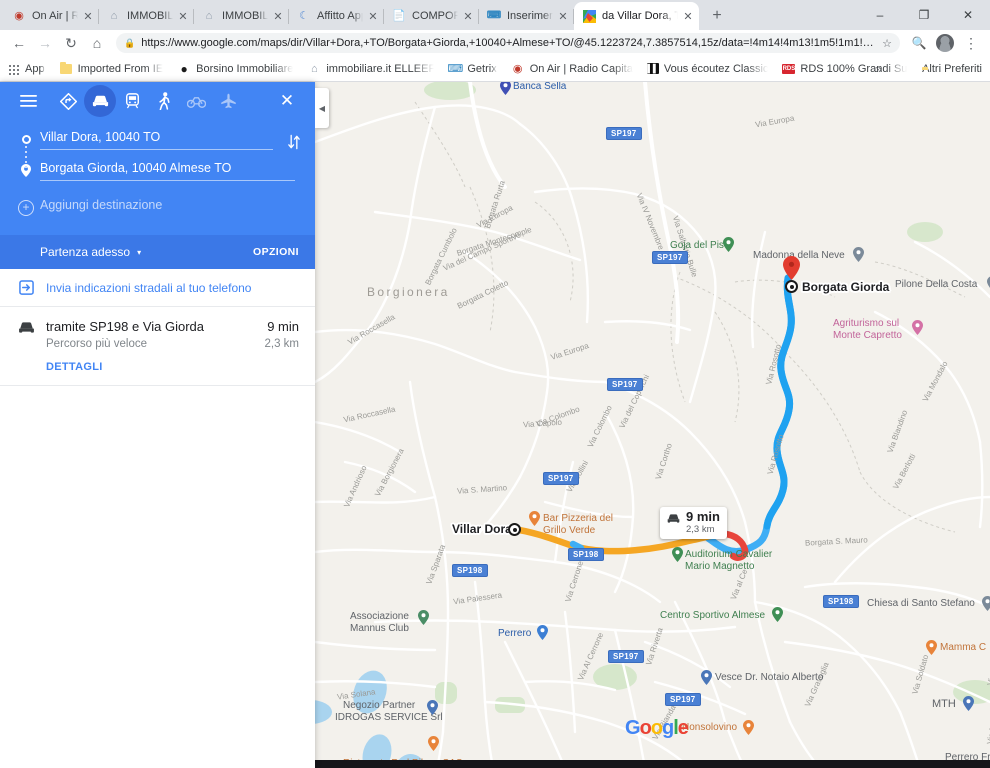 This screenshot has height=768, width=990. Describe the element at coordinates (379, 628) in the screenshot. I see `map-poi-label: Mannus Club` at that location.